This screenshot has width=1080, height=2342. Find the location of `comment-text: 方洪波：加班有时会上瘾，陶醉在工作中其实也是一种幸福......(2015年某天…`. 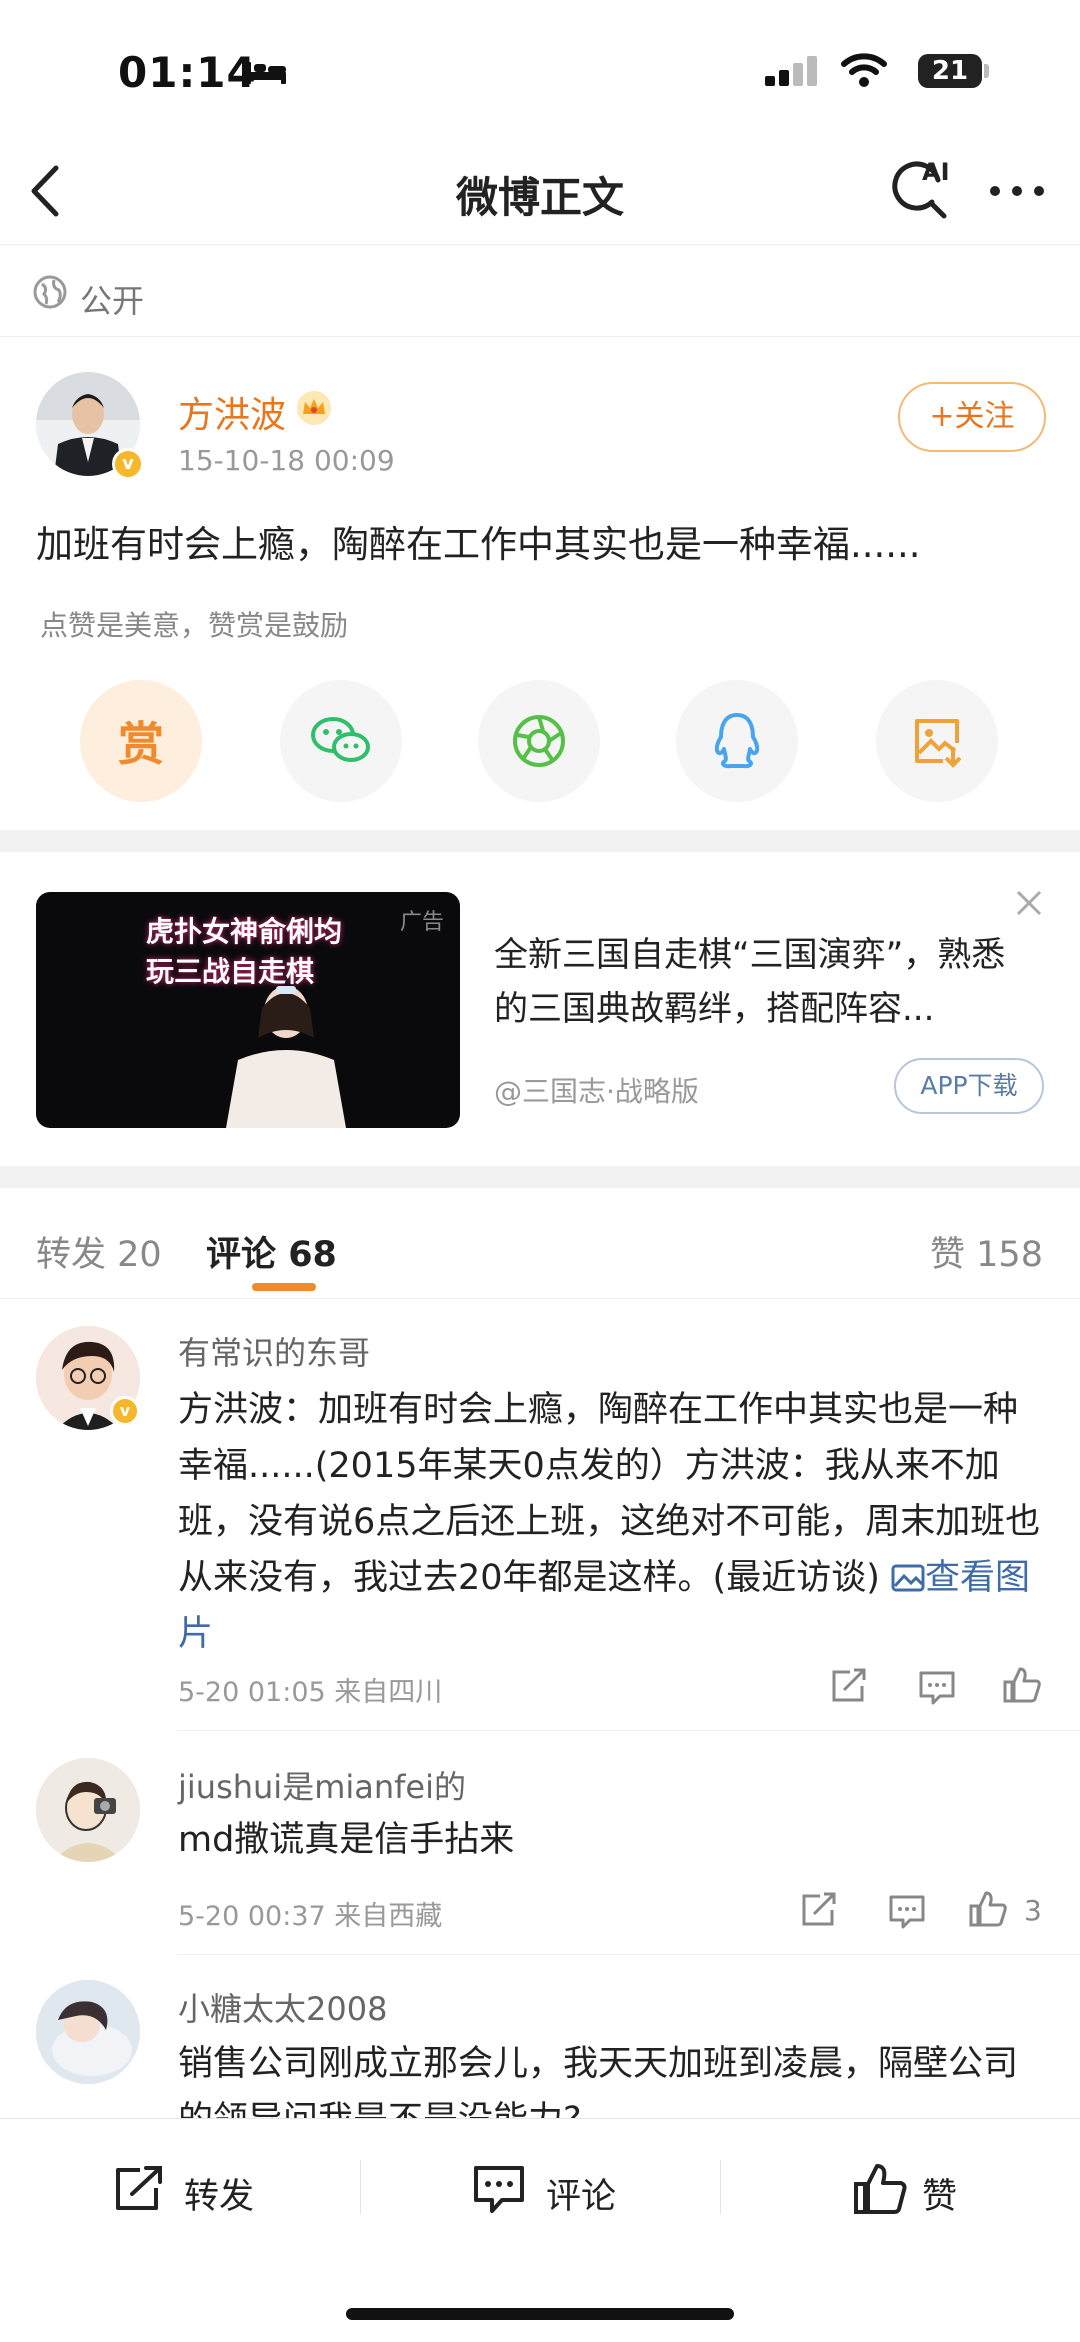

comment-text: 方洪波：加班有时会上瘾，陶醉在工作中其实也是一种幸福......(2015年某天… is located at coordinates (613, 1522).